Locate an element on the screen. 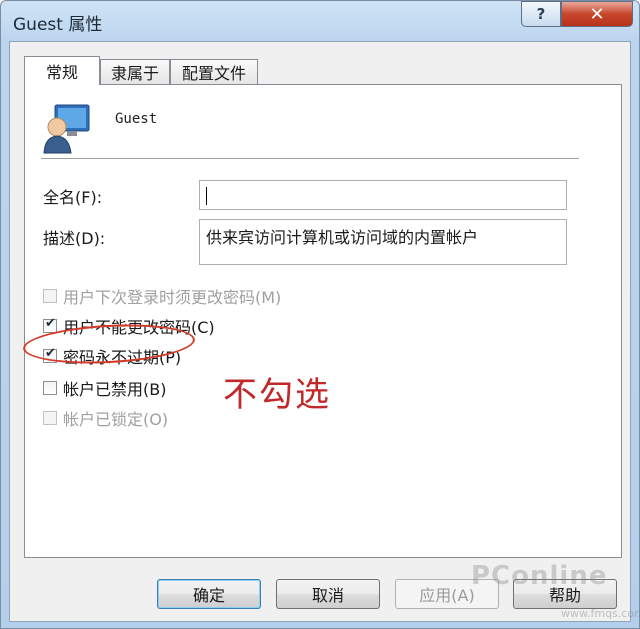 Image resolution: width=640 pixels, height=629 pixels. checkbox-account-disabled: 帐户已禁用(B) is located at coordinates (104, 388).